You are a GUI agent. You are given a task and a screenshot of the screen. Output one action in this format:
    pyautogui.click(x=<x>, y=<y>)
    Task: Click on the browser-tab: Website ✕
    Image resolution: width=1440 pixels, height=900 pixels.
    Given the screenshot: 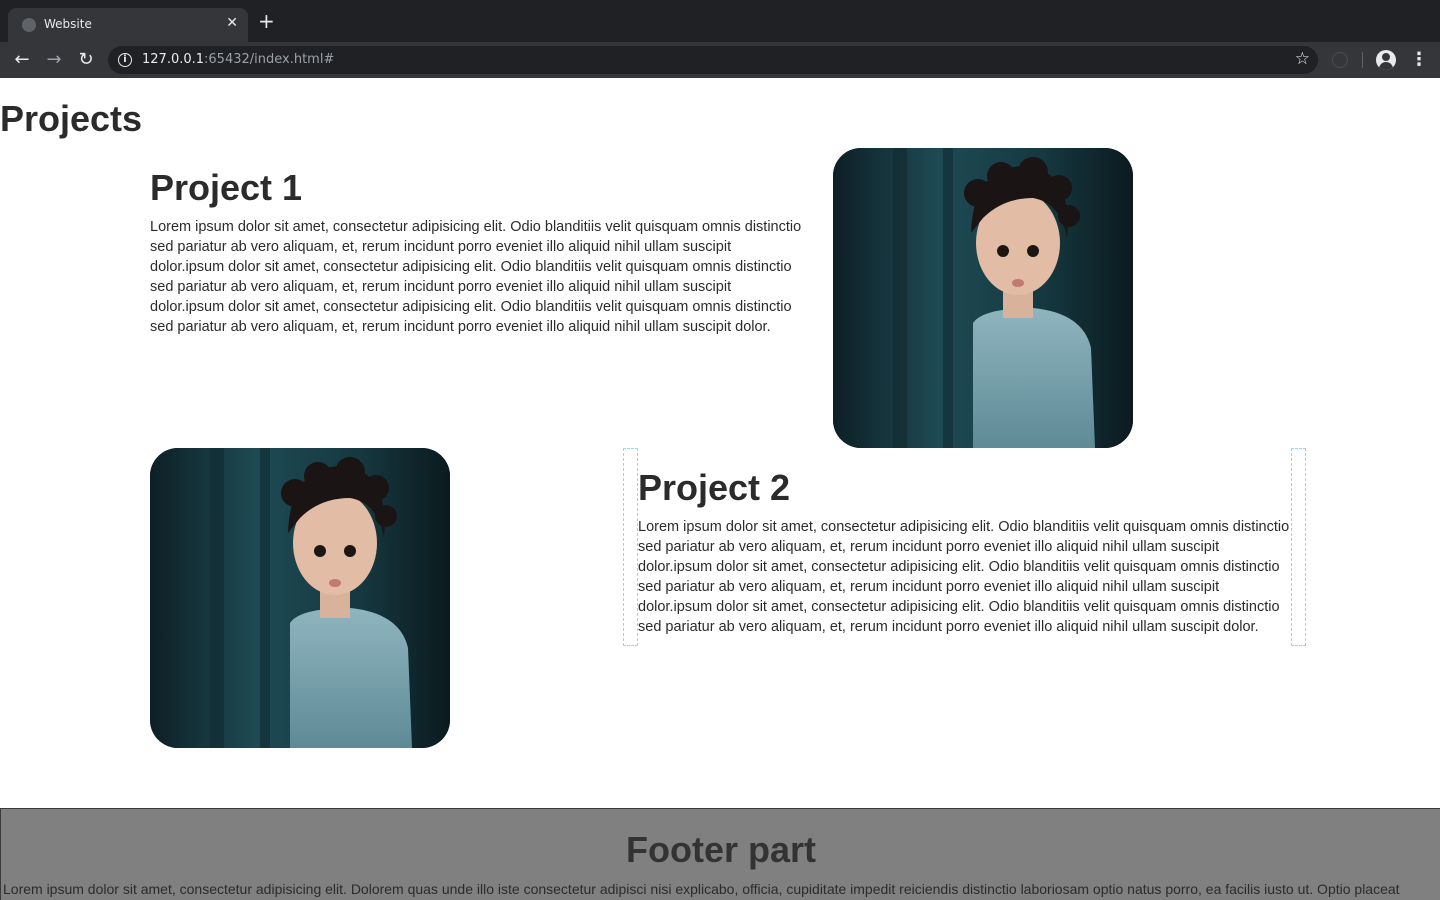 What is the action you would take?
    pyautogui.click(x=128, y=25)
    